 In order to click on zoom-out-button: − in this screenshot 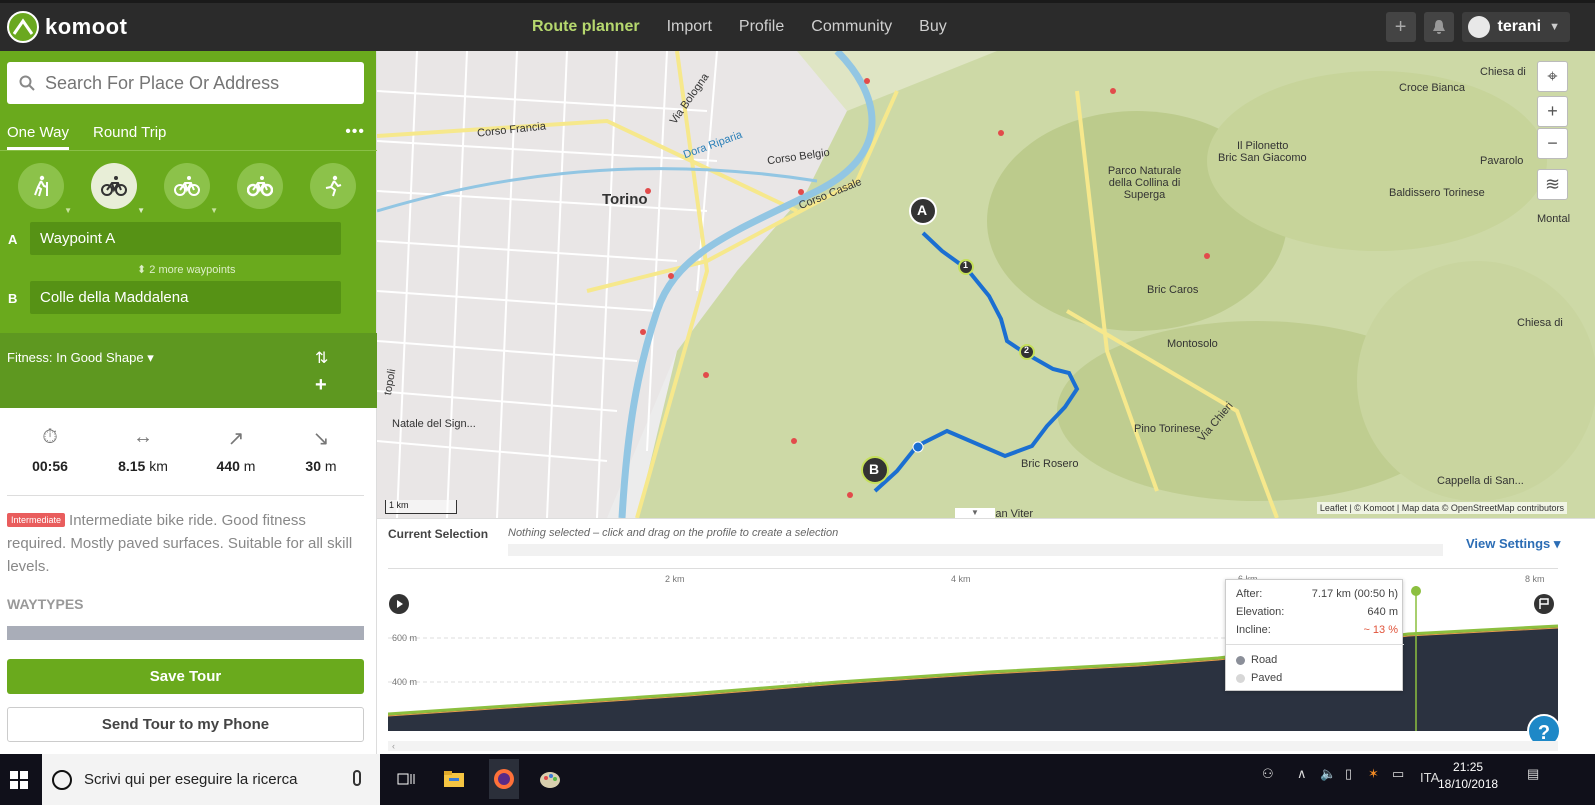, I will do `click(1552, 143)`.